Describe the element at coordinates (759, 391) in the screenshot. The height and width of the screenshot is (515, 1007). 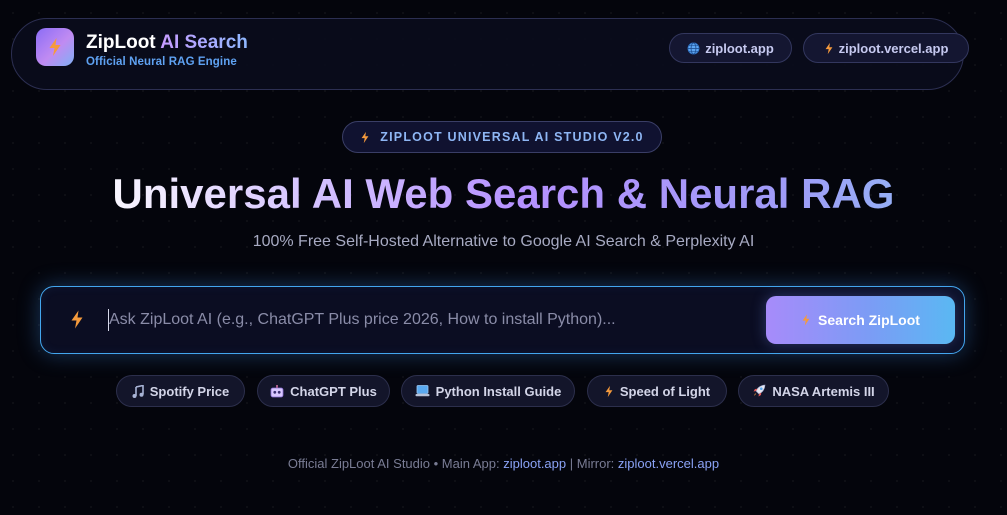
I see `rocket-icon` at that location.